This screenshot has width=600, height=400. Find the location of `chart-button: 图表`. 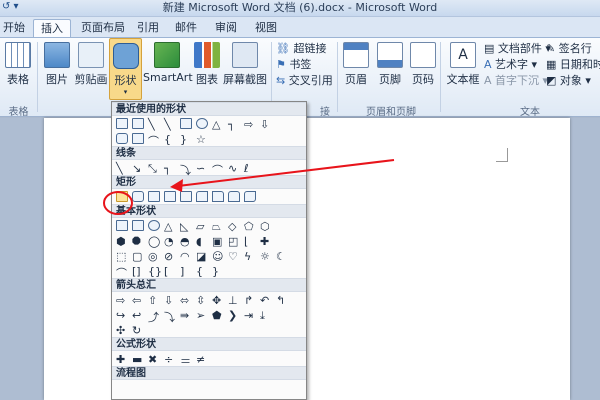

chart-button: 图表 is located at coordinates (207, 64).